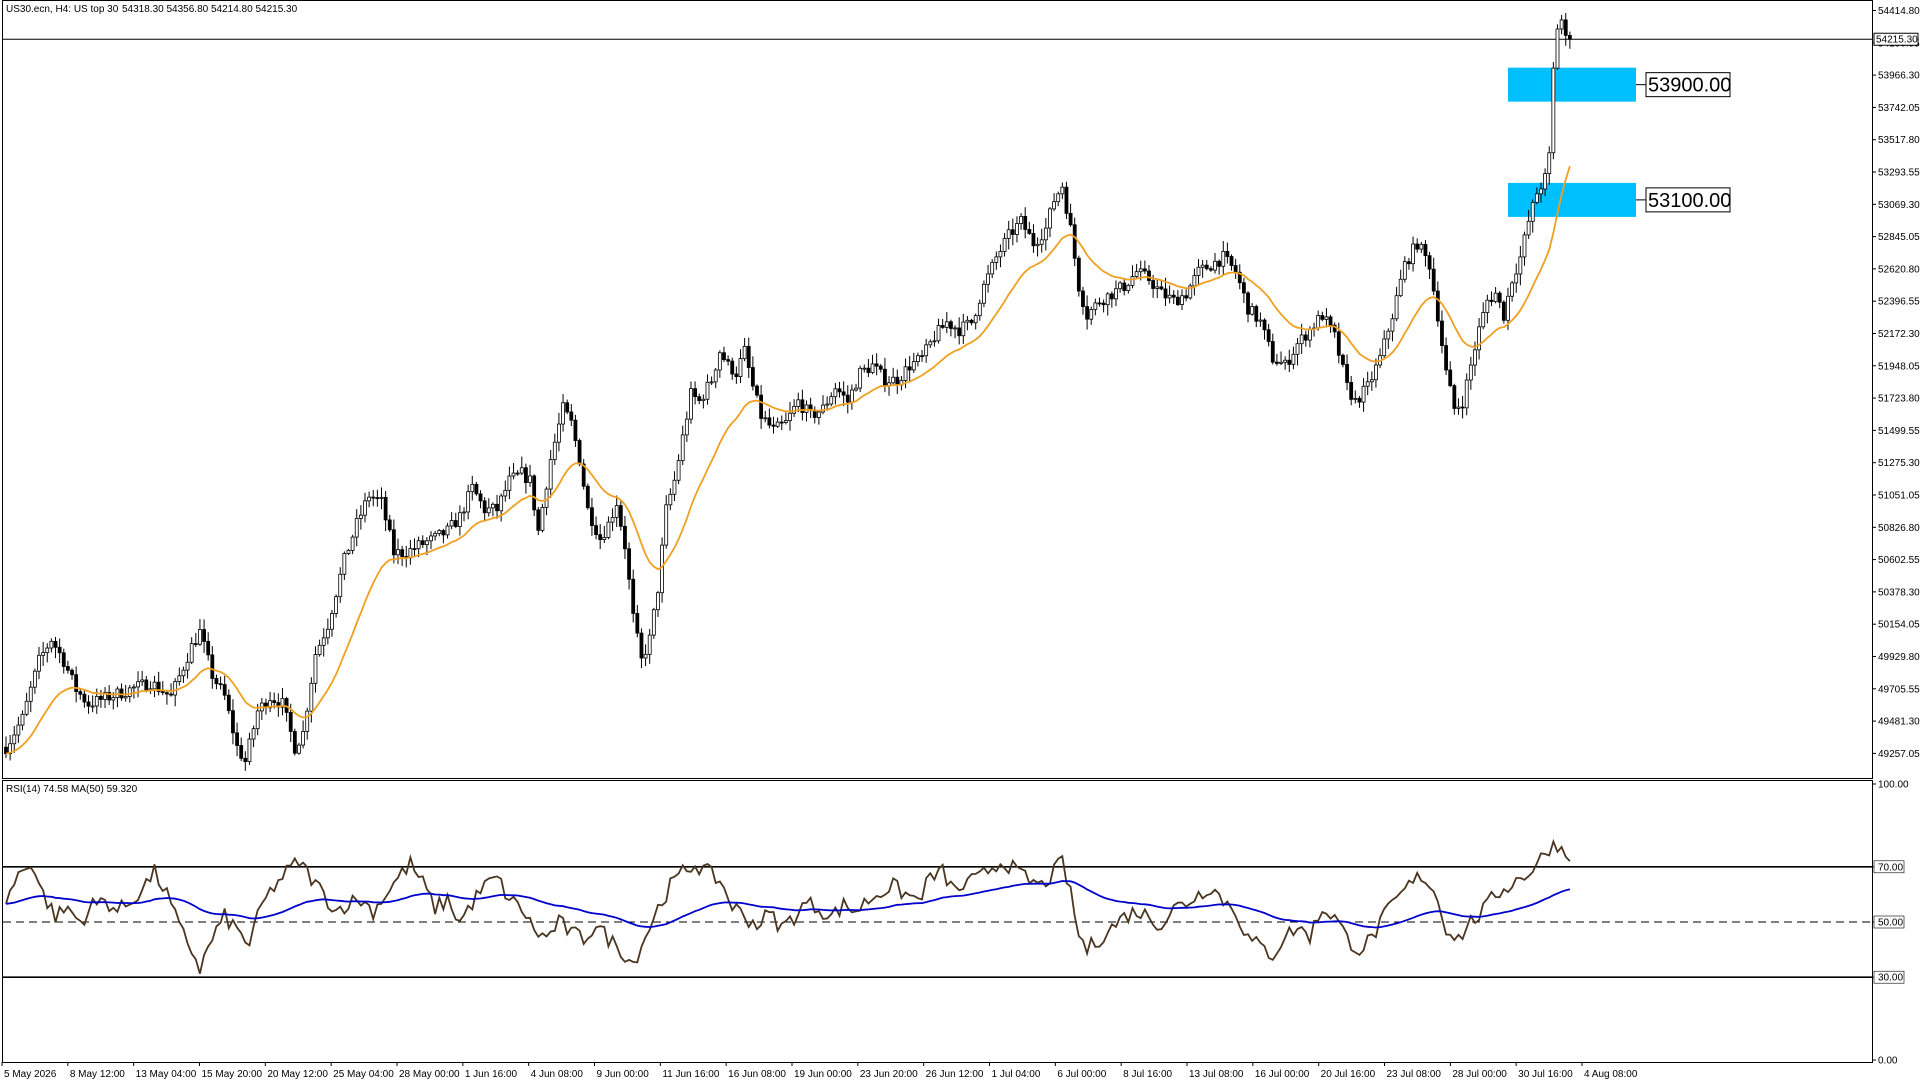 This screenshot has width=1920, height=1080. What do you see at coordinates (1890, 867) in the screenshot?
I see `rsi-tick-label: 70.00` at bounding box center [1890, 867].